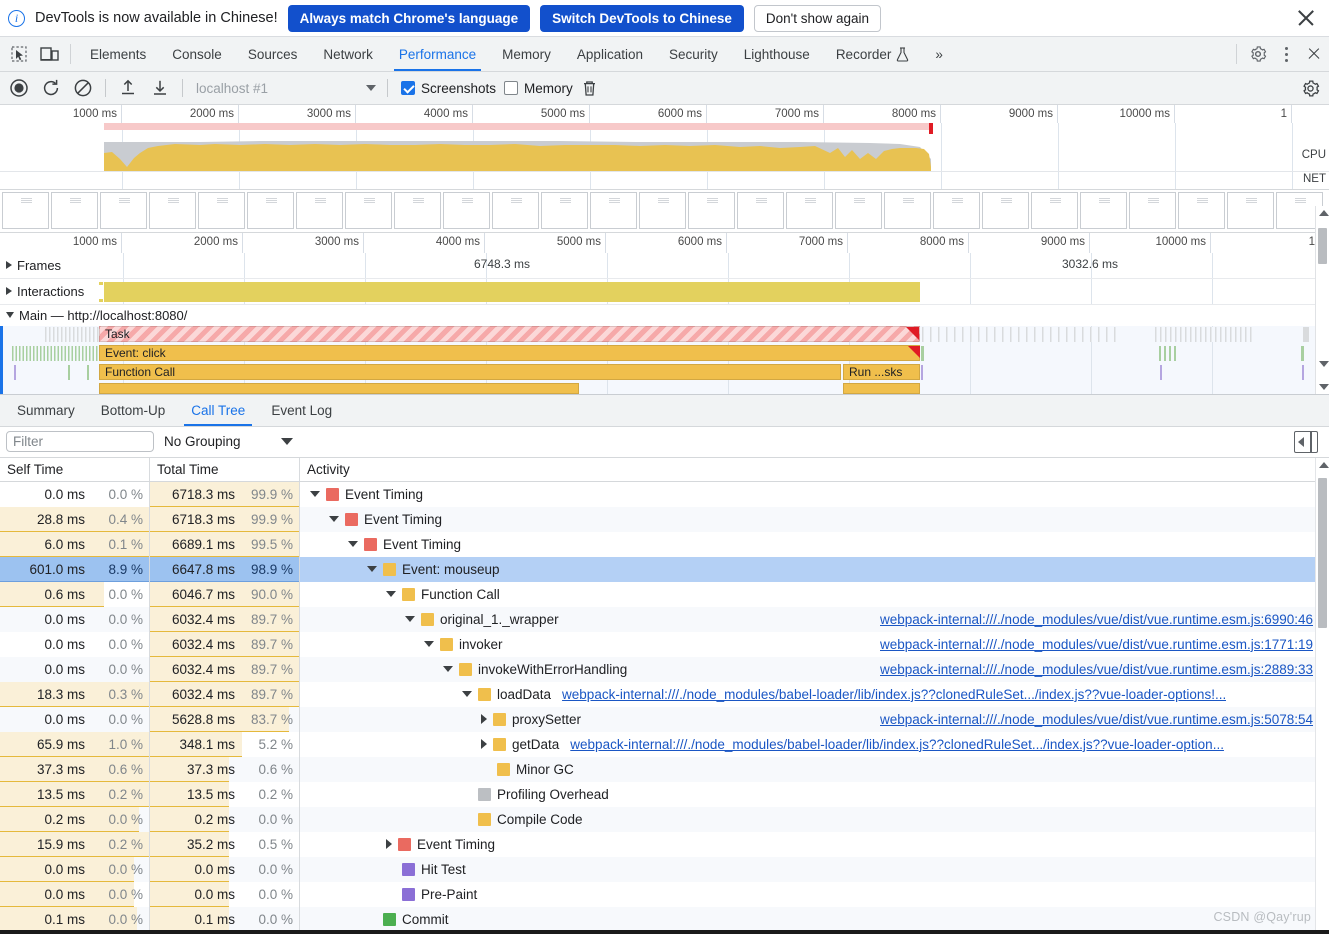 The width and height of the screenshot is (1329, 934). What do you see at coordinates (664, 519) in the screenshot?
I see `table-row: 28.8 ms 0.4 % 6718.3 ms 99.9 % Event Timing` at bounding box center [664, 519].